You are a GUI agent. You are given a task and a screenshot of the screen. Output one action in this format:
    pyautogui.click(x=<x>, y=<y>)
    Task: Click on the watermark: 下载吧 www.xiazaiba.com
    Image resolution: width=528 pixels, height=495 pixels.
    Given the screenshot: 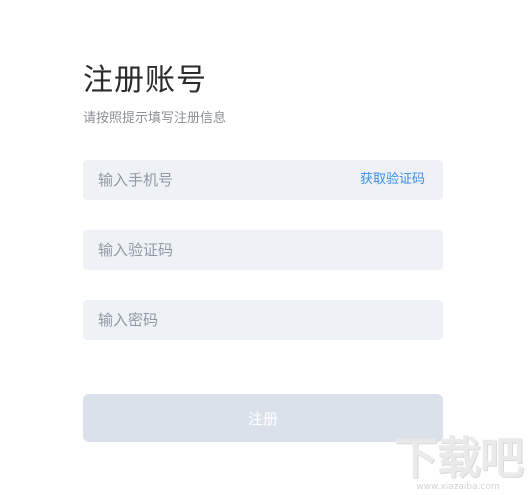 What is the action you would take?
    pyautogui.click(x=459, y=463)
    